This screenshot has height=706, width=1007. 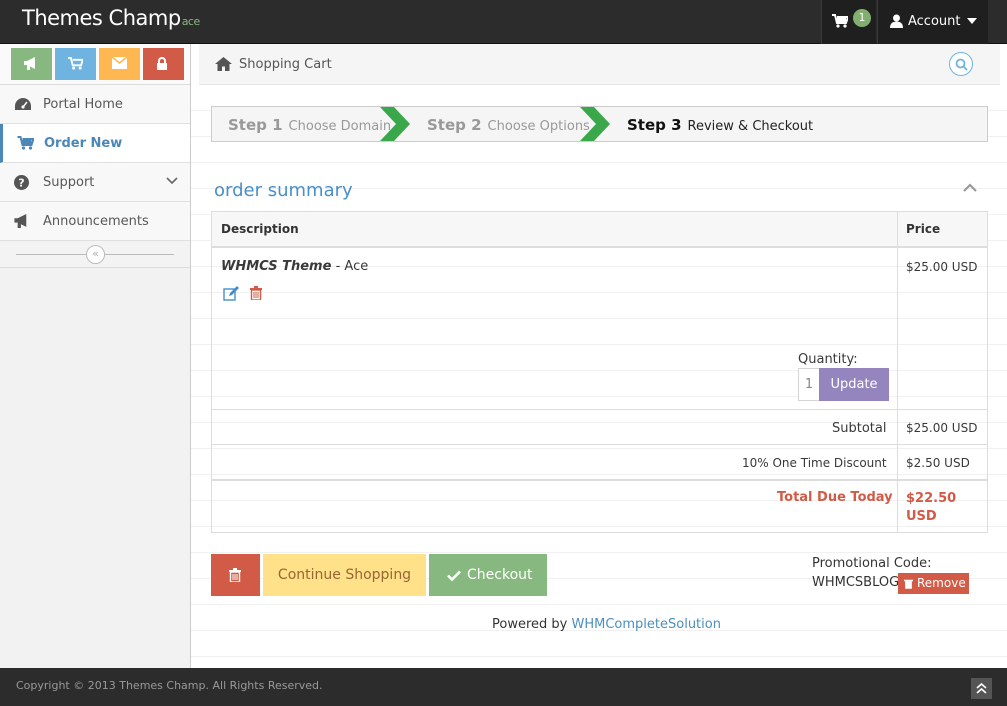 I want to click on double-chevron-up-icon, so click(x=981, y=688).